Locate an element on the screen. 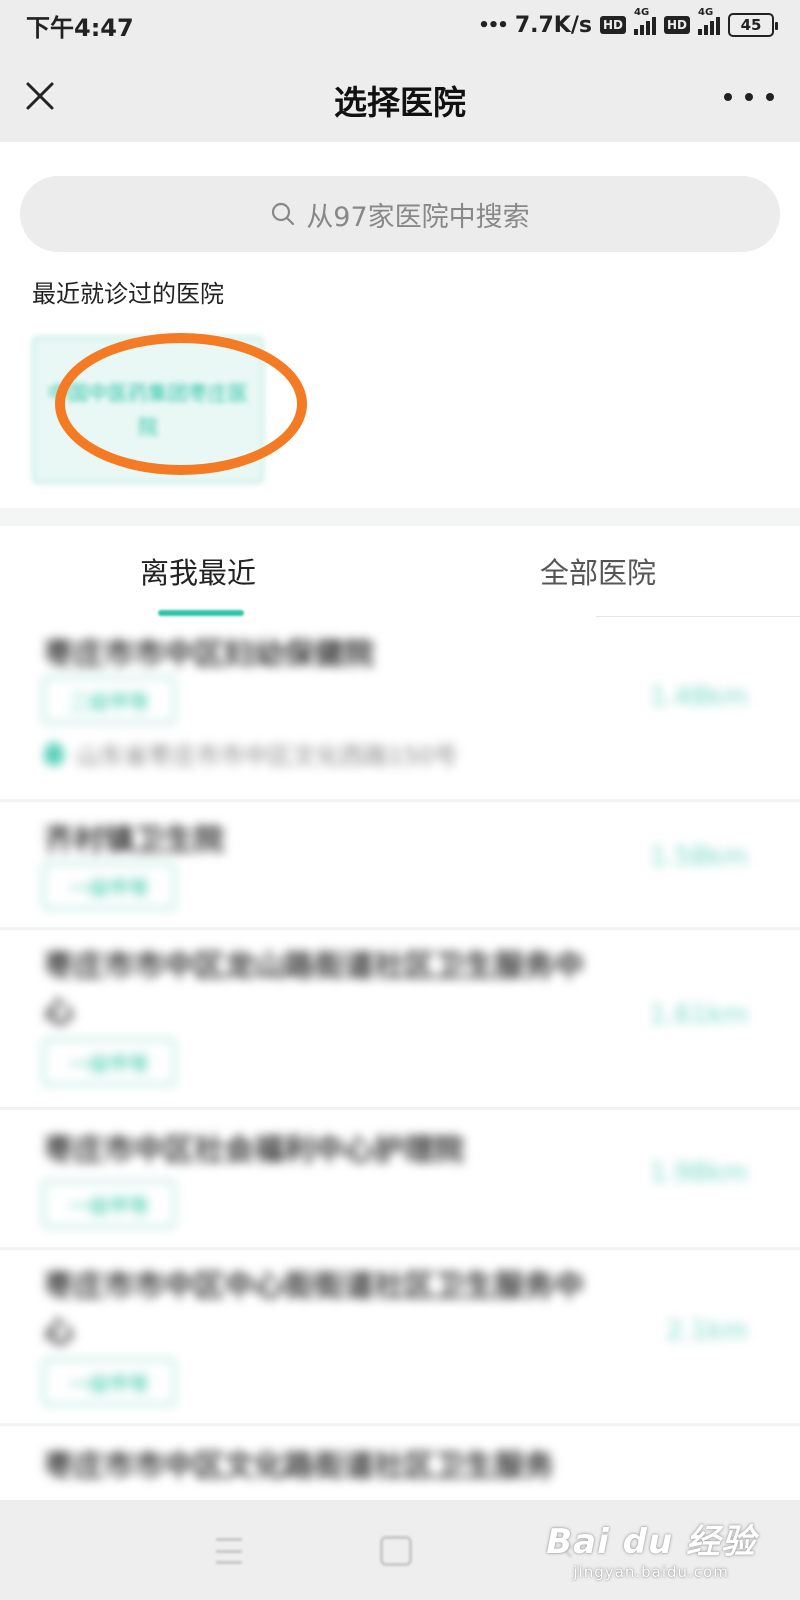  hospital-name: 枣庄市市中区中心街街道社区卫生服务中心 is located at coordinates (314, 1309).